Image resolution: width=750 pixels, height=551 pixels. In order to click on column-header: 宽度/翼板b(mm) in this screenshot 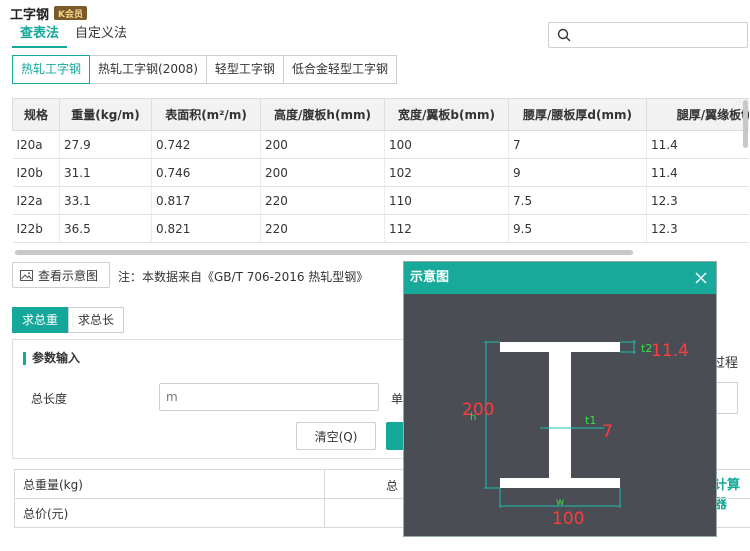, I will do `click(446, 114)`.